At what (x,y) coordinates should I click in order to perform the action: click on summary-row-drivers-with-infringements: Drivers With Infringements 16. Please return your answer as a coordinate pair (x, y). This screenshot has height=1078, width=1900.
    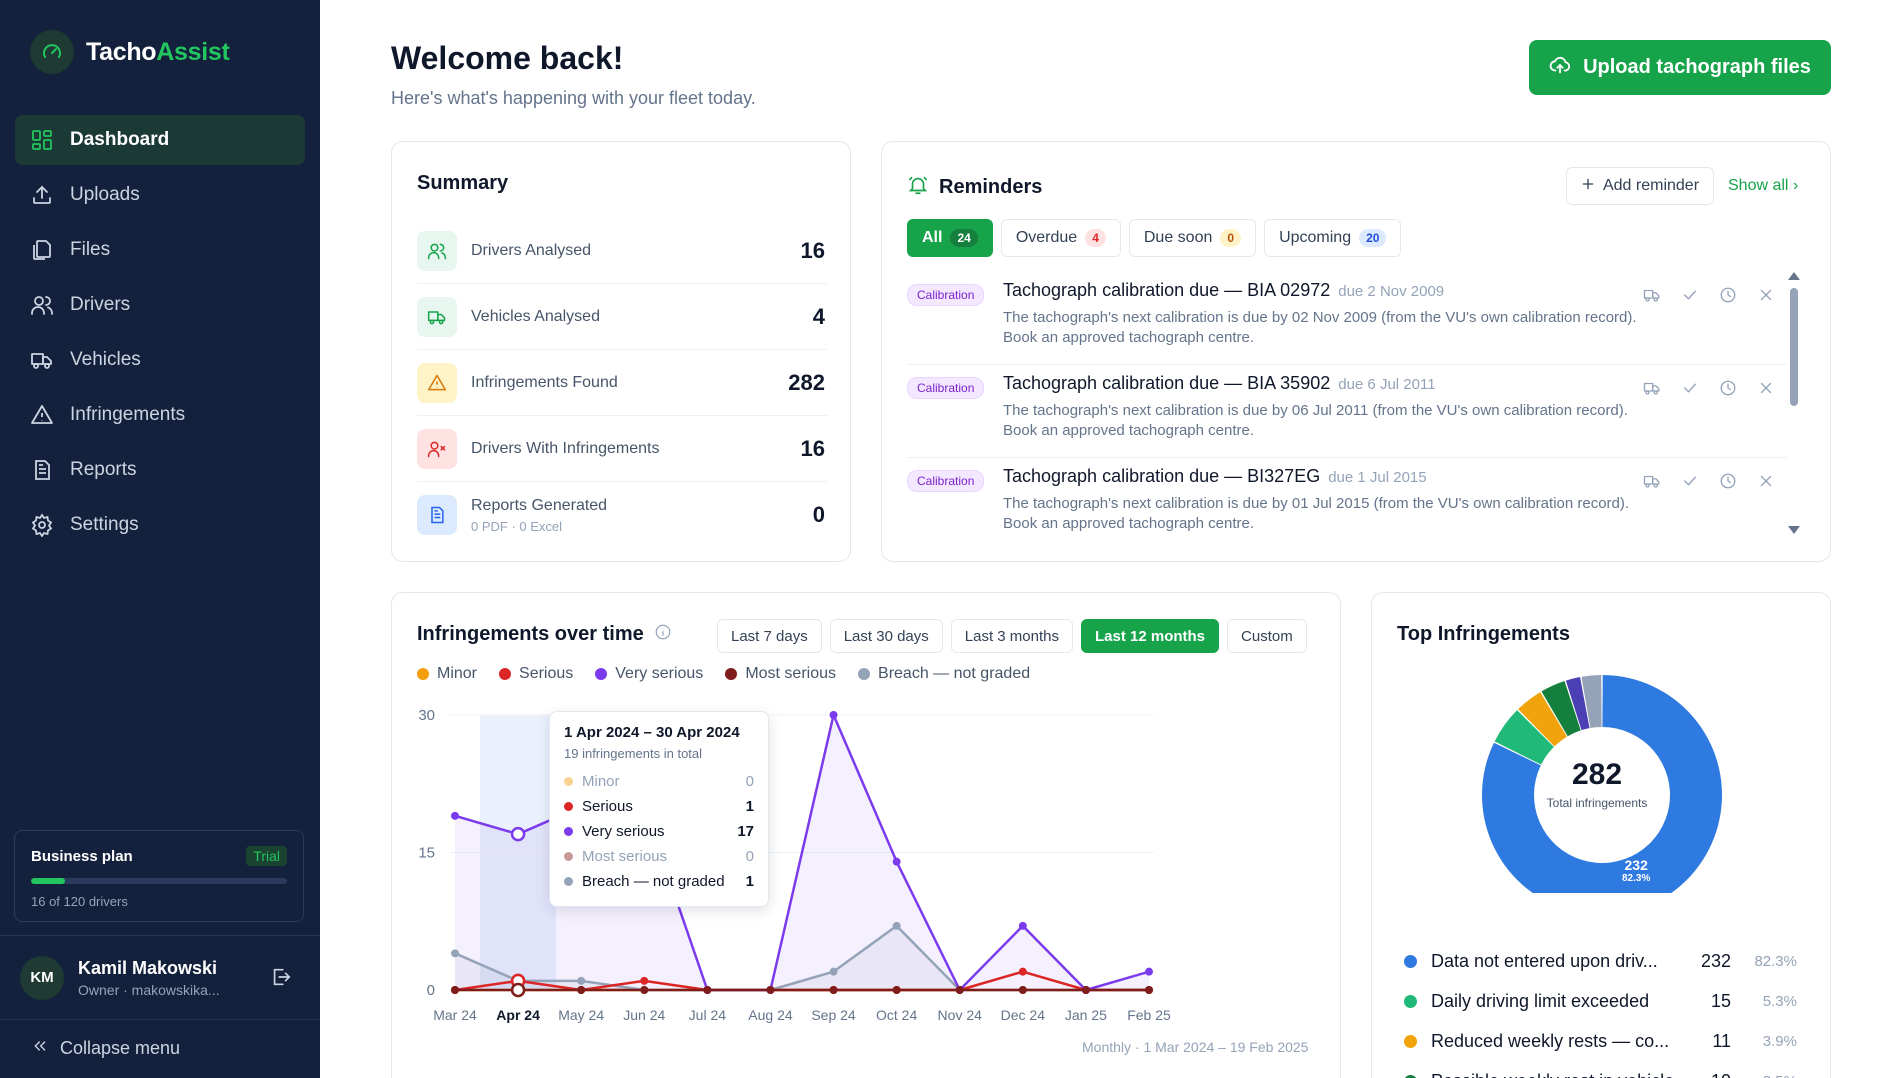
    Looking at the image, I should click on (622, 449).